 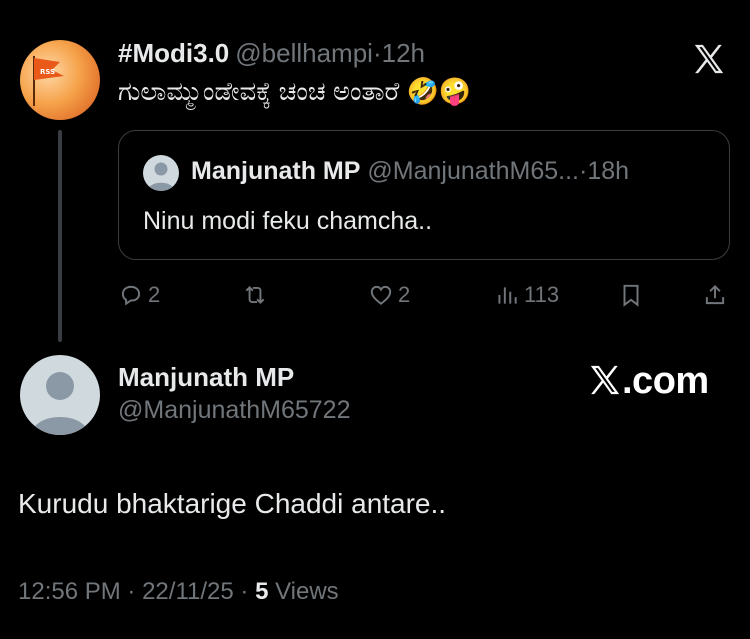 What do you see at coordinates (262, 591) in the screenshot?
I see `tweet-views-count: 5` at bounding box center [262, 591].